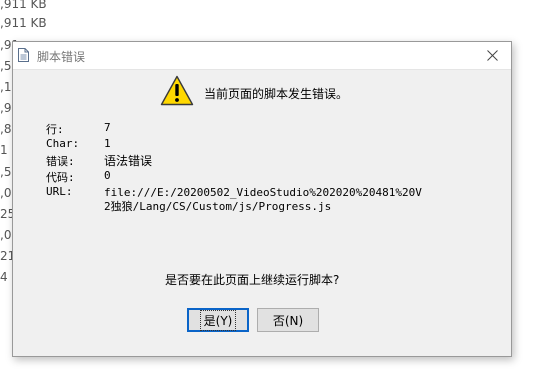 This screenshot has height=382, width=543. Describe the element at coordinates (177, 90) in the screenshot. I see `warning-icon` at that location.